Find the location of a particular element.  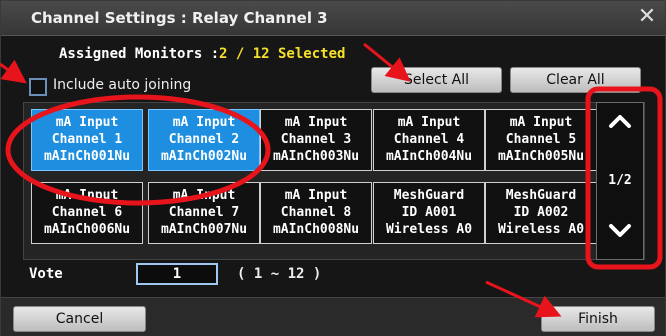

monitor-tile-line2: Channel 7 is located at coordinates (204, 212).